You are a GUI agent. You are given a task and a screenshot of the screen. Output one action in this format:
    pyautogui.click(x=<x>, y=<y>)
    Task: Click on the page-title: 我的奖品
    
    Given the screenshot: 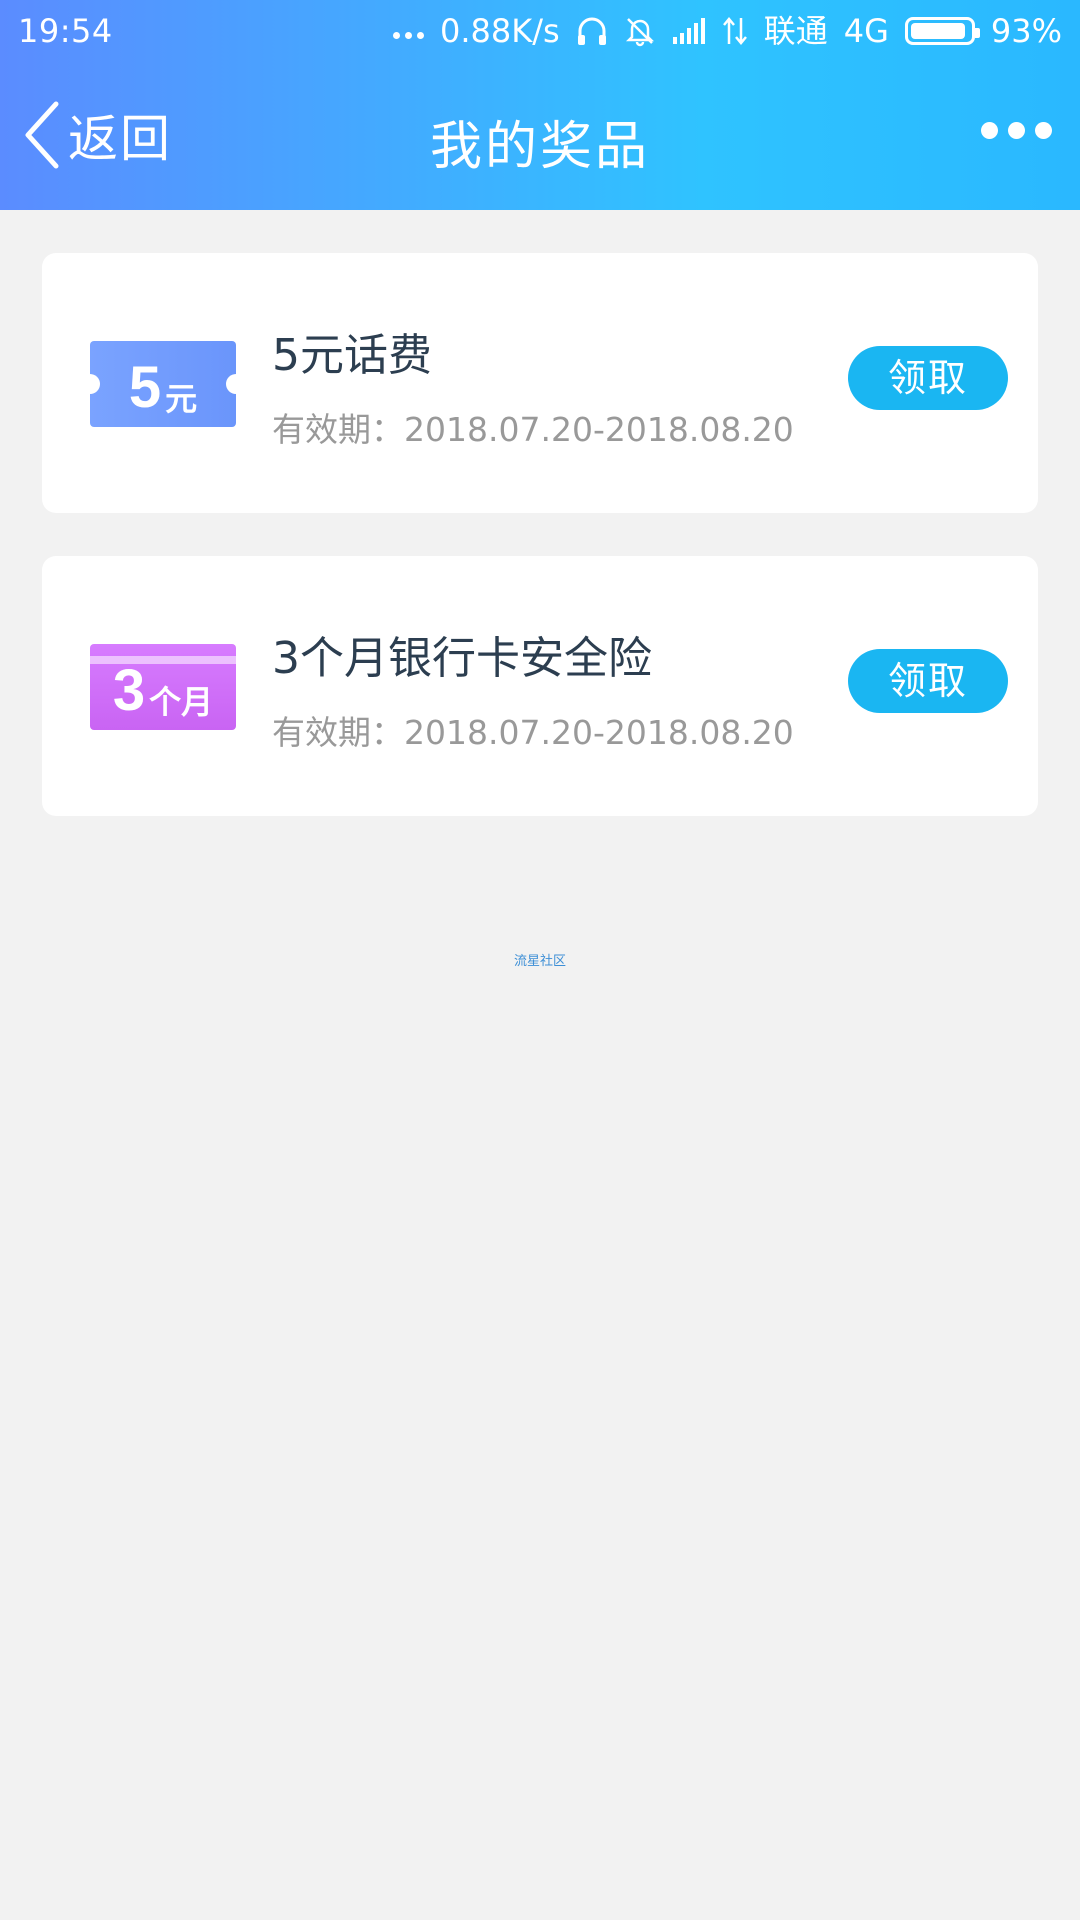 What is the action you would take?
    pyautogui.click(x=539, y=147)
    